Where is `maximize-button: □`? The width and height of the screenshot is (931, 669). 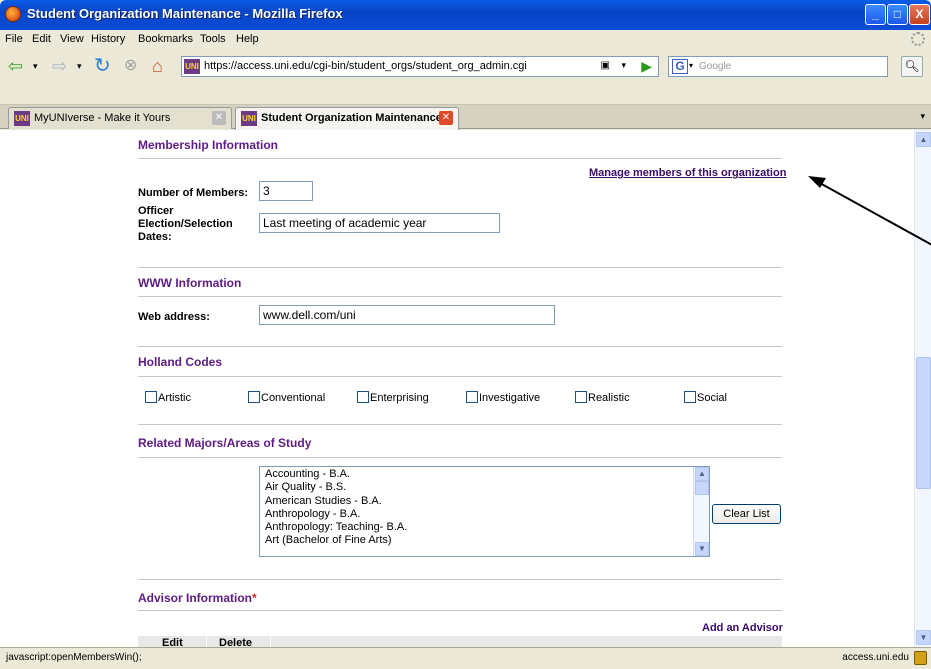
maximize-button: □ is located at coordinates (897, 14).